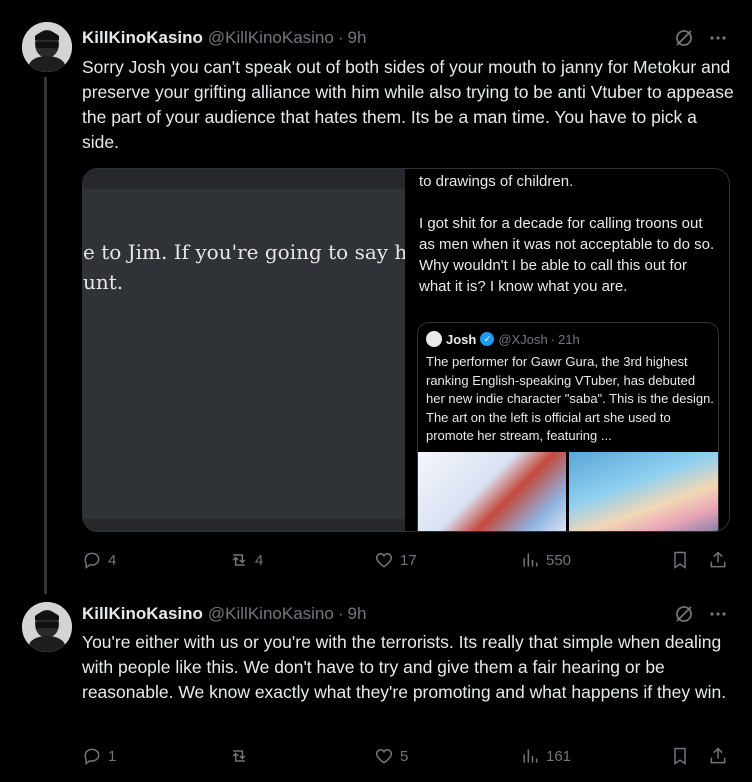 The height and width of the screenshot is (782, 752). What do you see at coordinates (492, 491) in the screenshot?
I see `quoted-image-left` at bounding box center [492, 491].